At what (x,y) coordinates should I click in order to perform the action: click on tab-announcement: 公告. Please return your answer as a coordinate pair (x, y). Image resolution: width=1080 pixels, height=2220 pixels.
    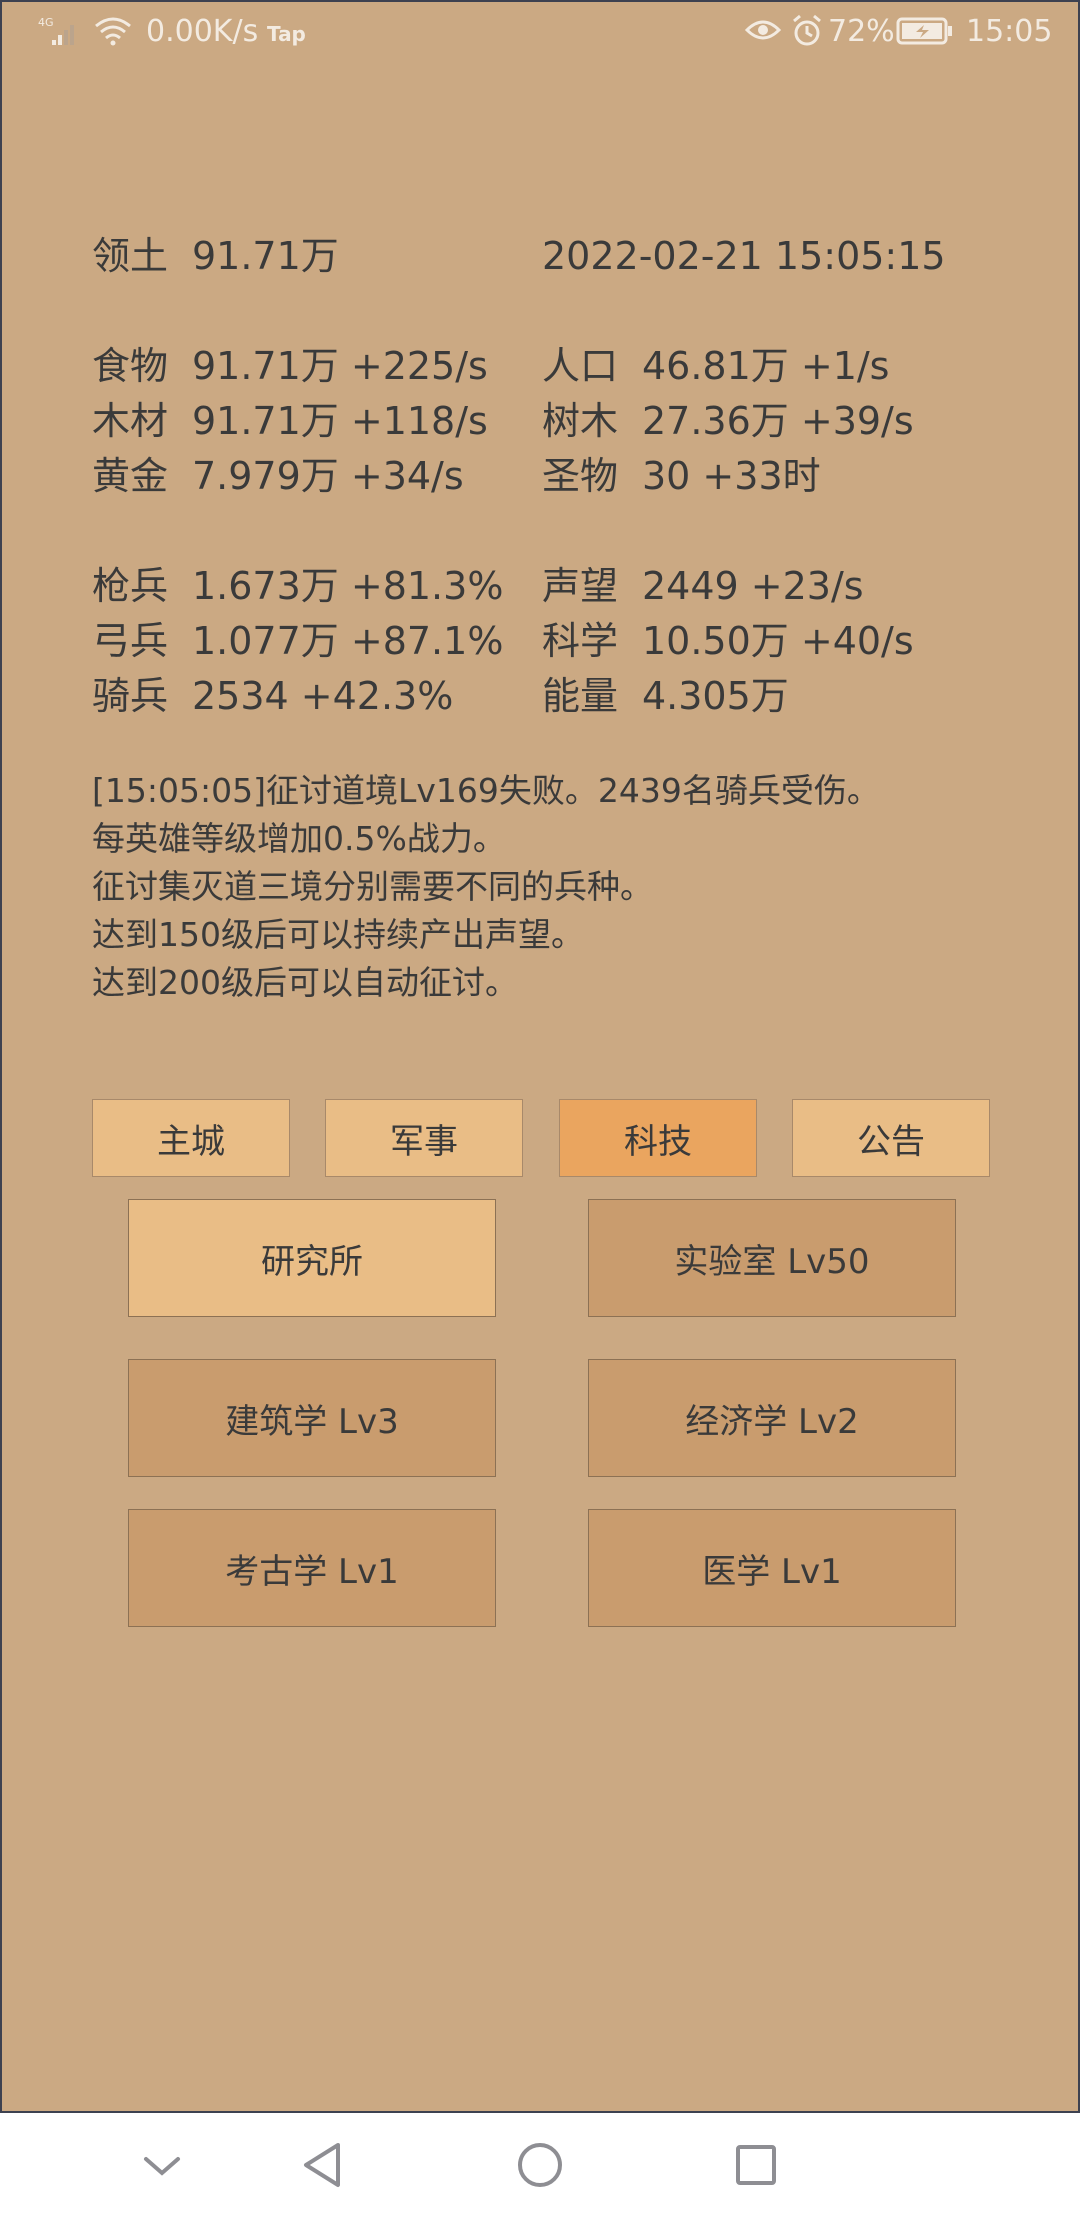
    Looking at the image, I should click on (891, 1138).